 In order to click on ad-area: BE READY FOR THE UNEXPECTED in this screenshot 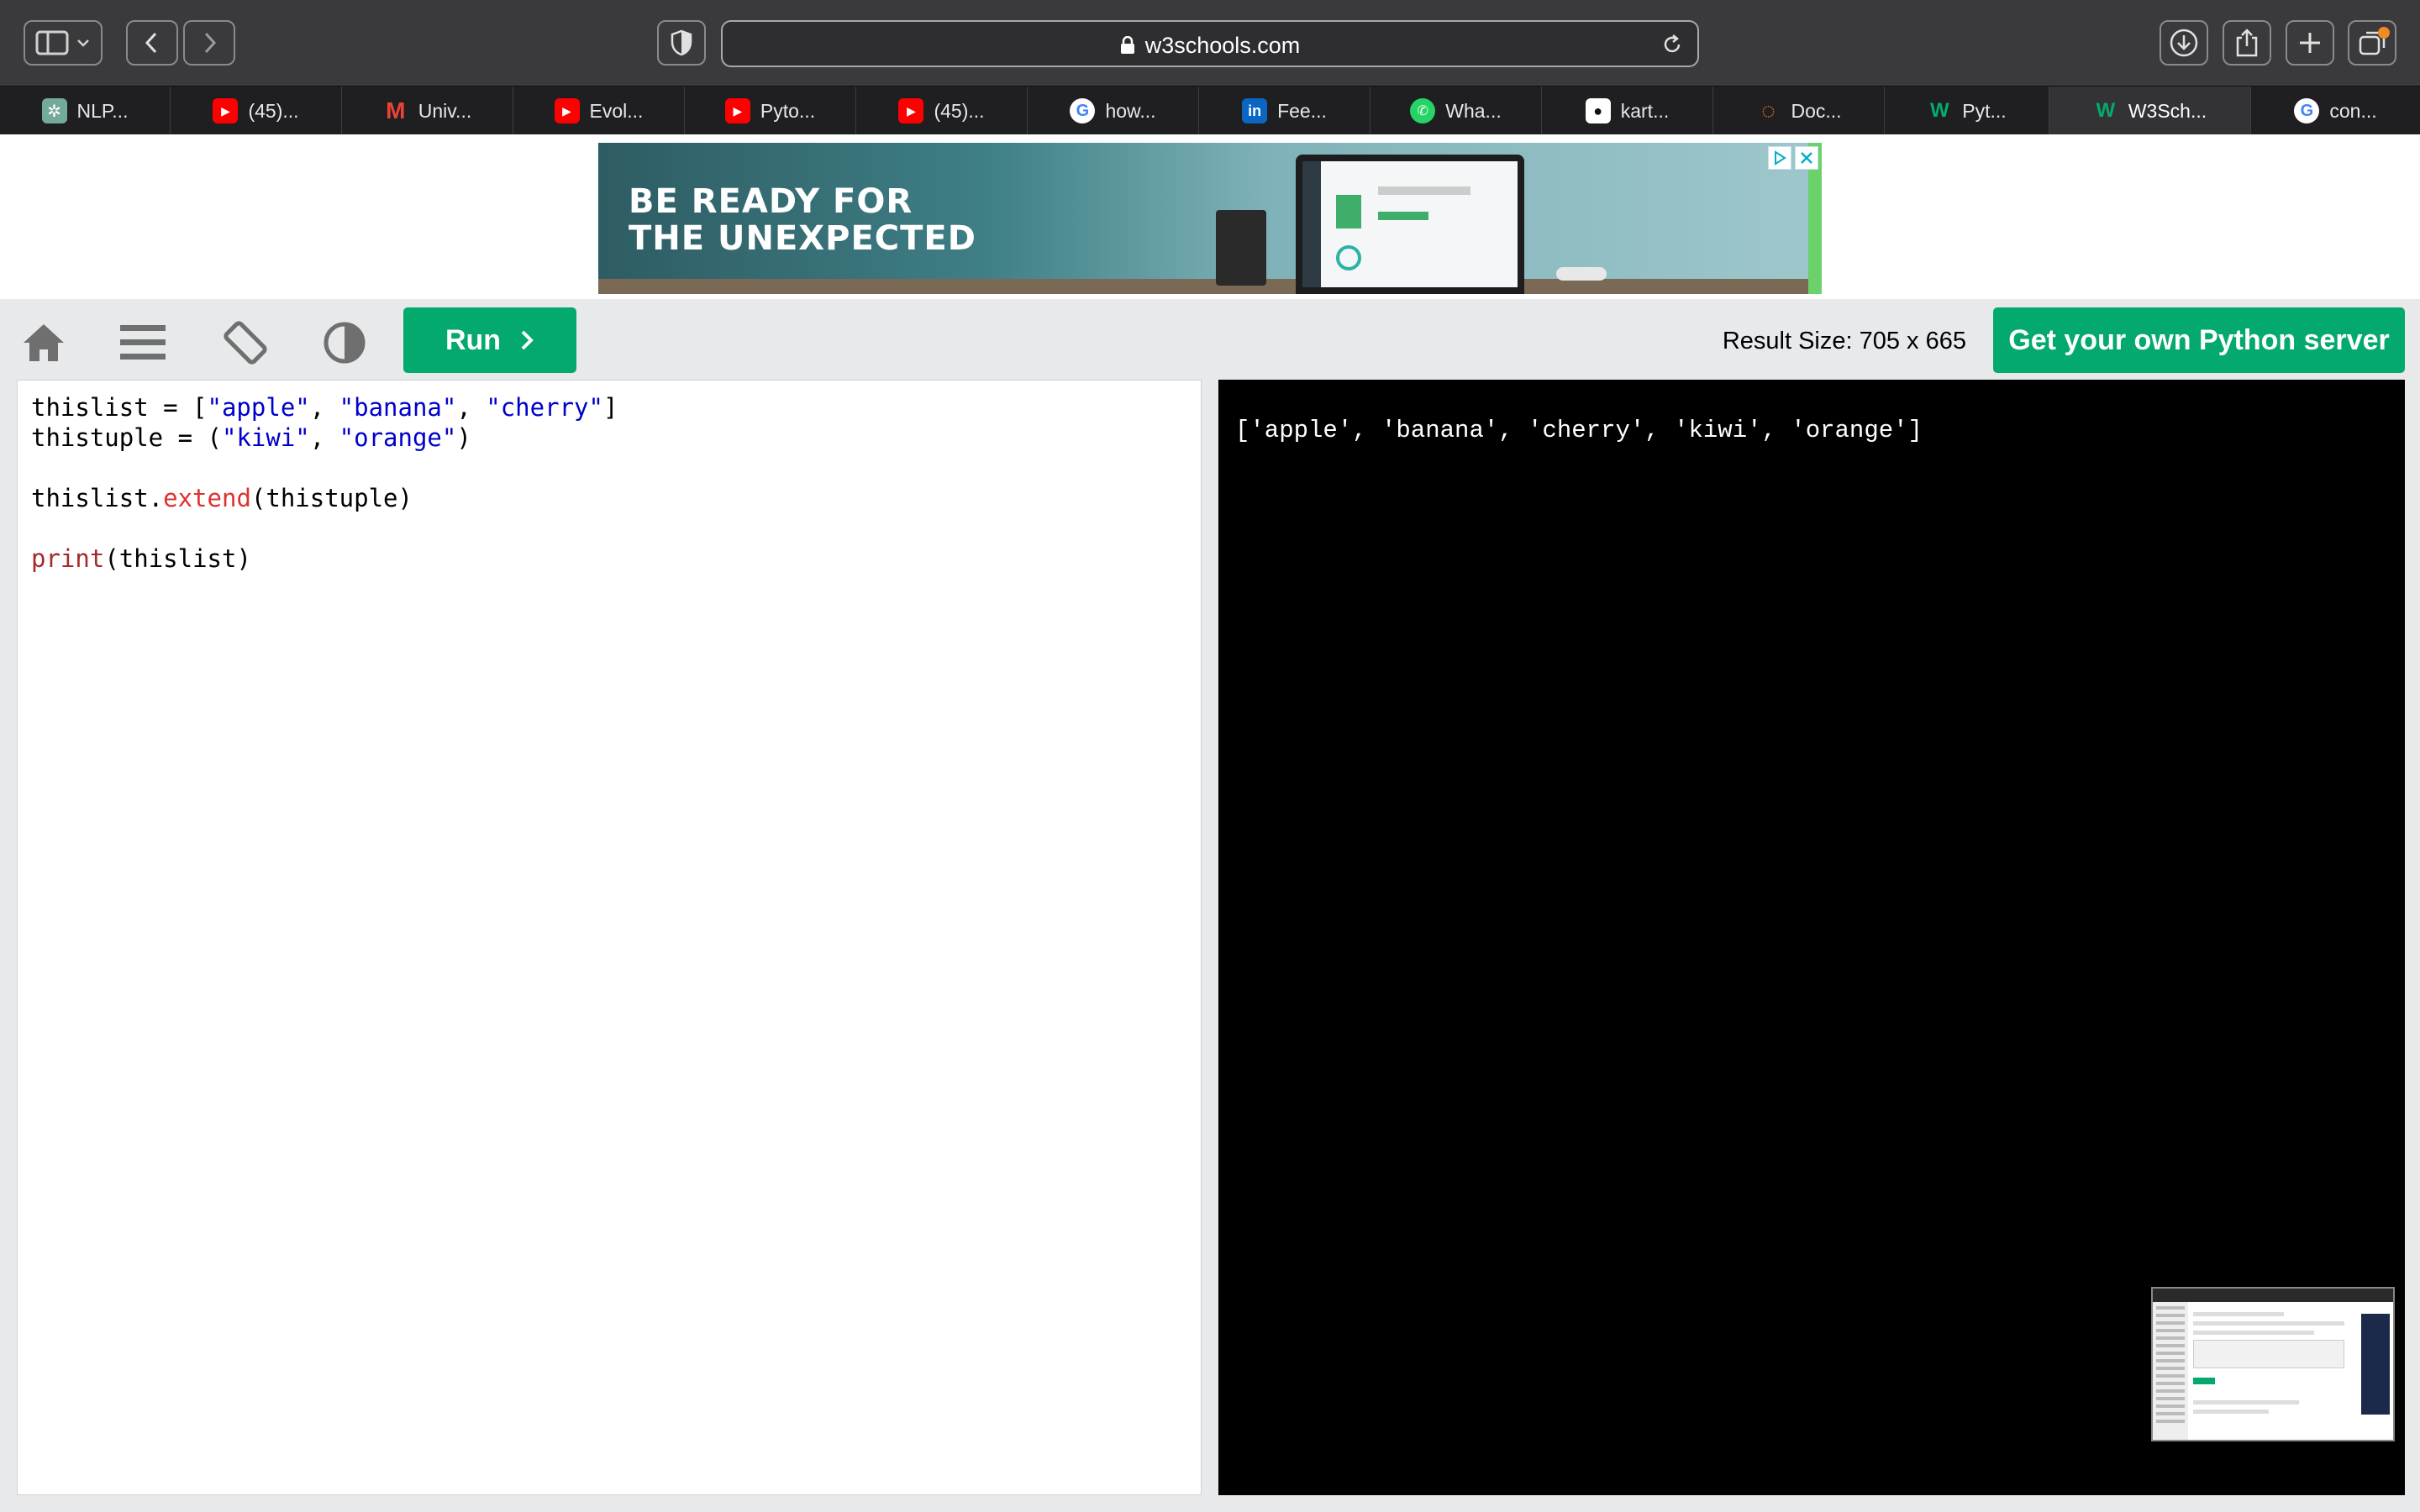, I will do `click(1210, 216)`.